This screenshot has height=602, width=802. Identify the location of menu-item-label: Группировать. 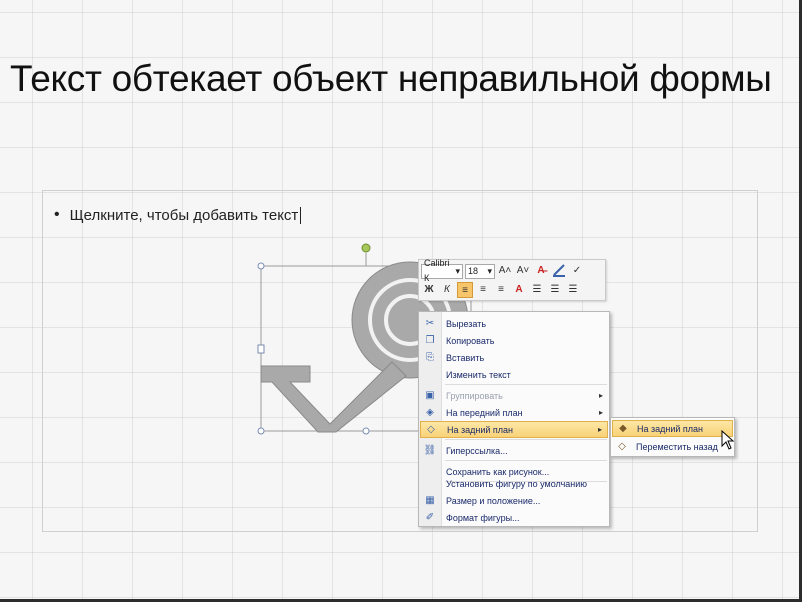
(474, 395).